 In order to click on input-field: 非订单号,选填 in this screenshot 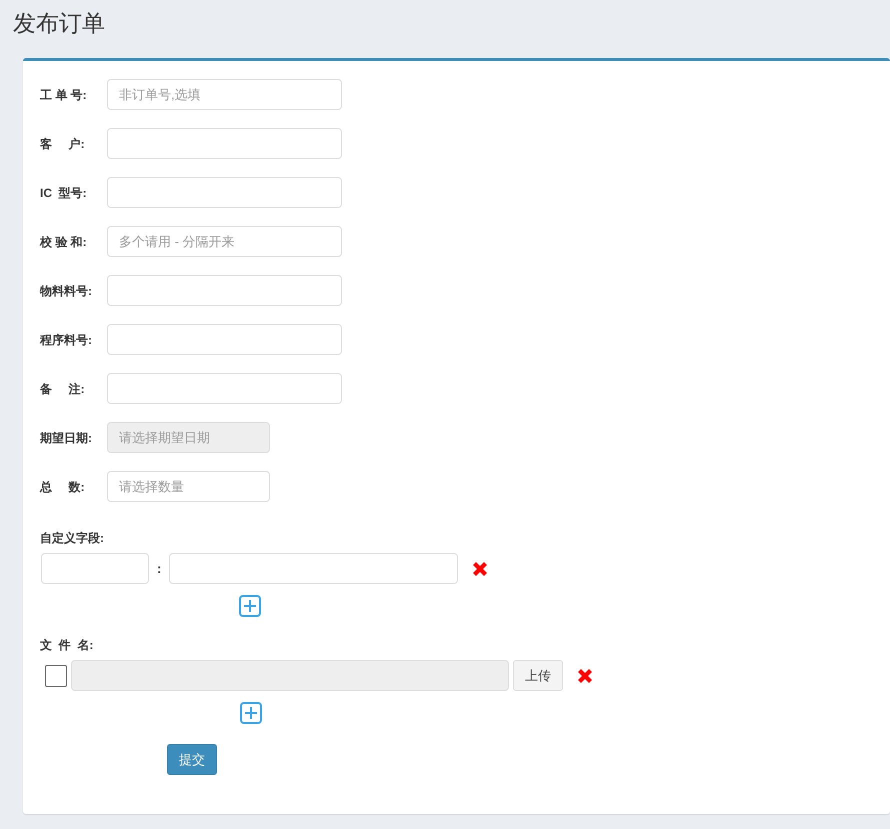, I will do `click(224, 94)`.